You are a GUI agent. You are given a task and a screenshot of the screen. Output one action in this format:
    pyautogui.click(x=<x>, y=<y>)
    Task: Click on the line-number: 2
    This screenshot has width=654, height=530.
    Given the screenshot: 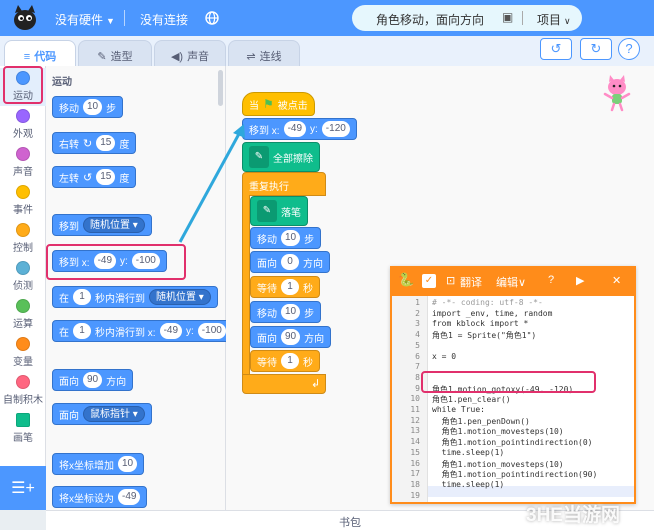 What is the action you would take?
    pyautogui.click(x=417, y=313)
    